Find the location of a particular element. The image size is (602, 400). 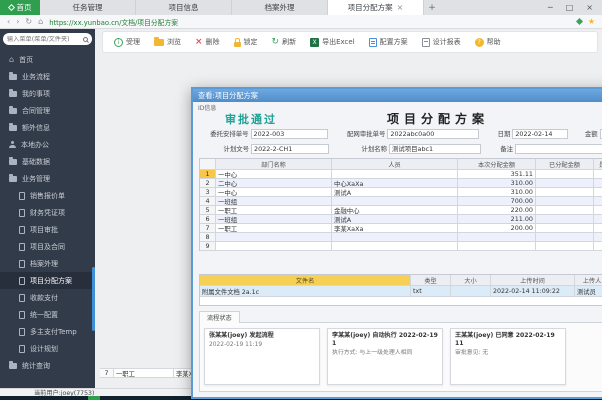

forward-icon: › is located at coordinates (17, 21).